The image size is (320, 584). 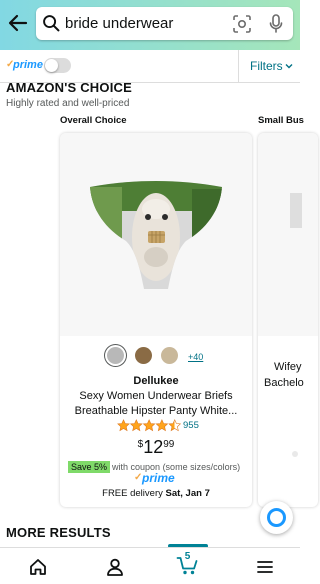 What do you see at coordinates (89, 467) in the screenshot?
I see `coupon-badge: Save 5%` at bounding box center [89, 467].